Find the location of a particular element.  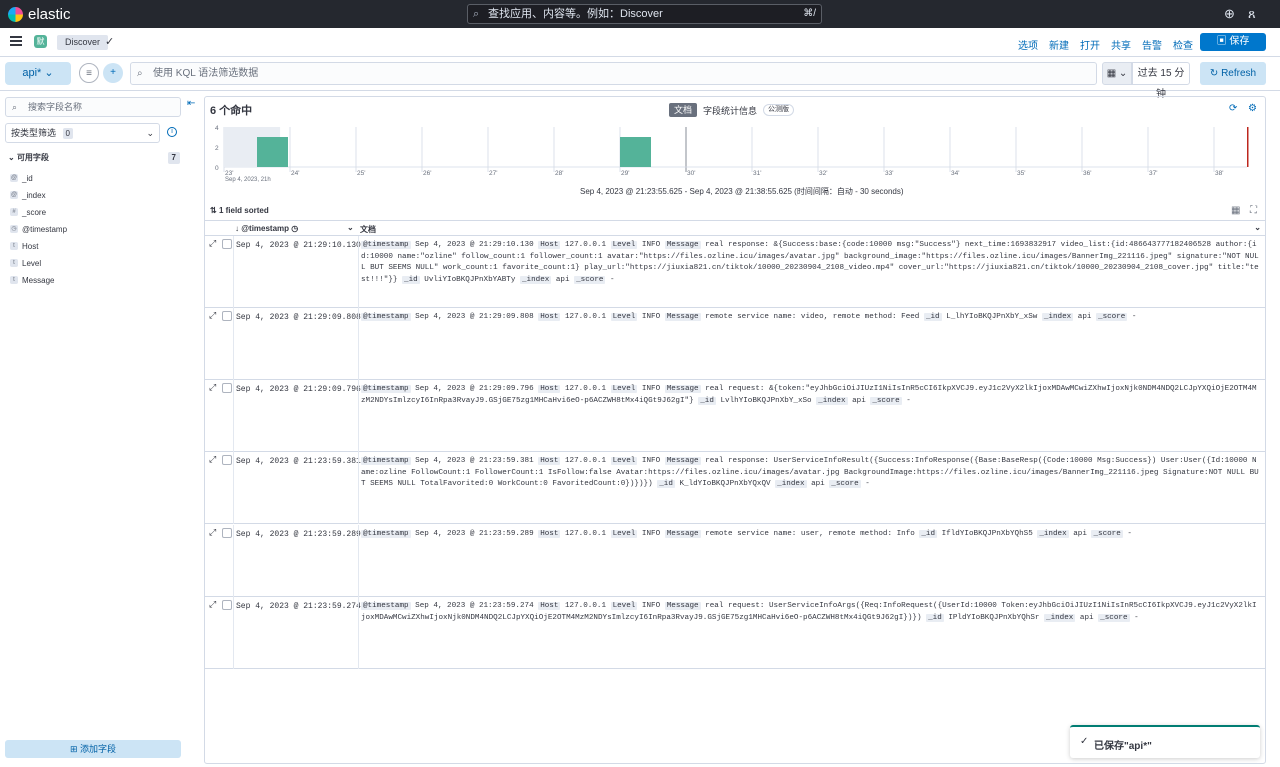

doc-key: _index is located at coordinates (1060, 617).